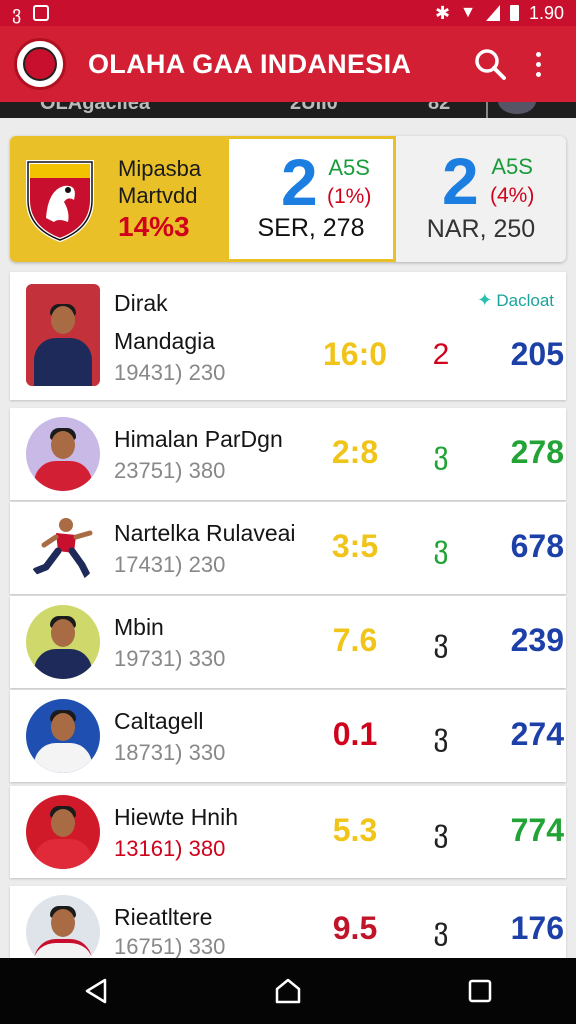  I want to click on player-number: 19431) 230, so click(170, 372).